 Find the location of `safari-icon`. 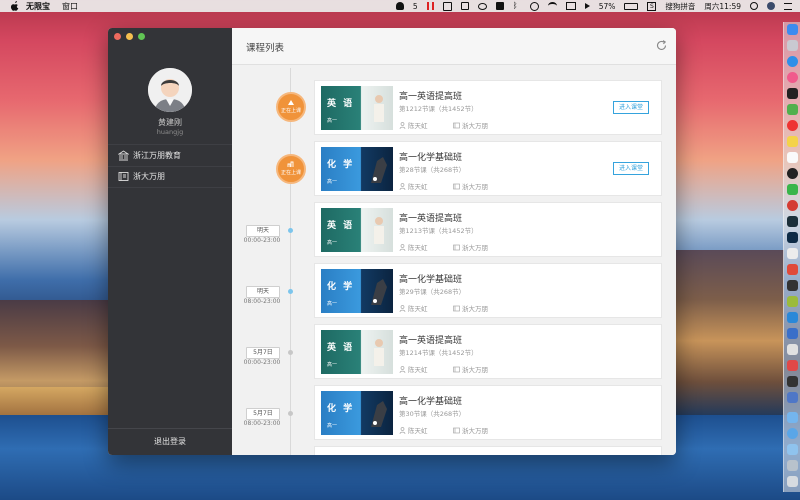

safari-icon is located at coordinates (792, 61).